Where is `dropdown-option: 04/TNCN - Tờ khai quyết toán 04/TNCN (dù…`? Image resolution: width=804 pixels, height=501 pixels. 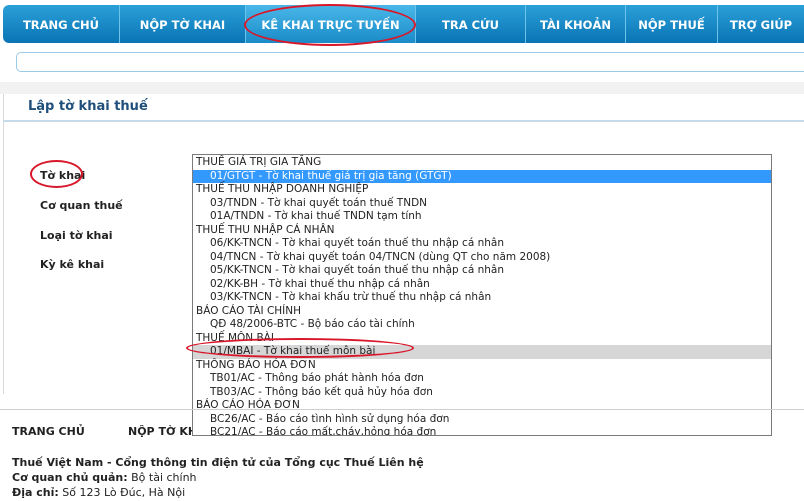
dropdown-option: 04/TNCN - Tờ khai quyết toán 04/TNCN (dù… is located at coordinates (482, 258).